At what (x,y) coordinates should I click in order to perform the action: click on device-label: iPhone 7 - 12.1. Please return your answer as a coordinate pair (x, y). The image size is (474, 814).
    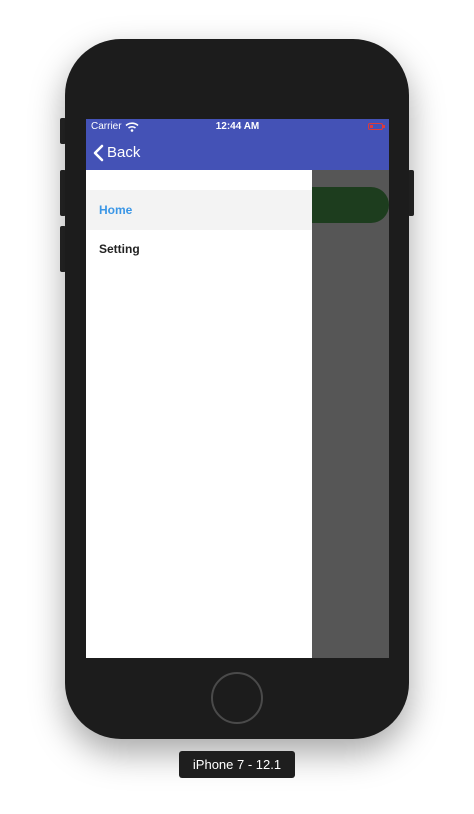
    Looking at the image, I should click on (237, 764).